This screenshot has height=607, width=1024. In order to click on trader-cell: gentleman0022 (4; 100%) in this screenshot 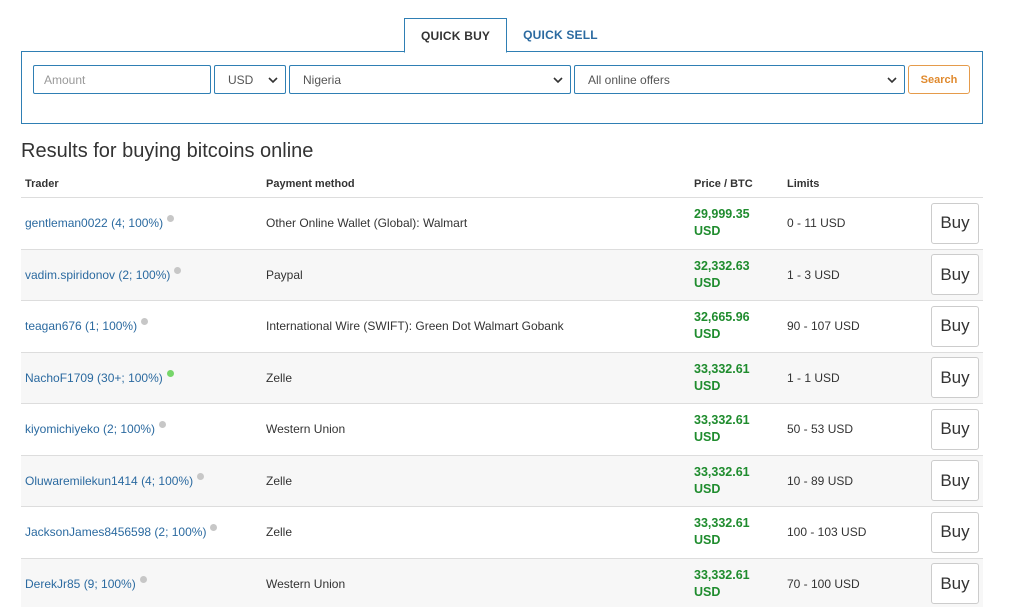, I will do `click(143, 222)`.